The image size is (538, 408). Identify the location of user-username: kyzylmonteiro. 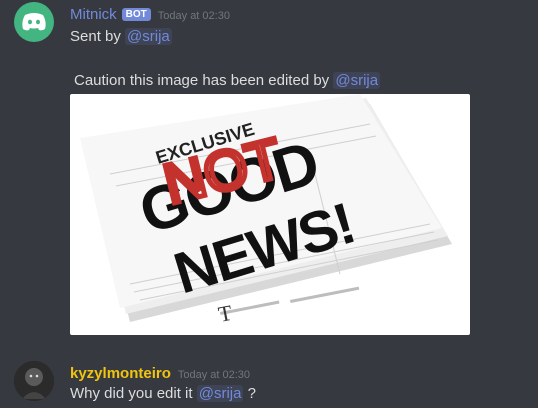
(120, 373).